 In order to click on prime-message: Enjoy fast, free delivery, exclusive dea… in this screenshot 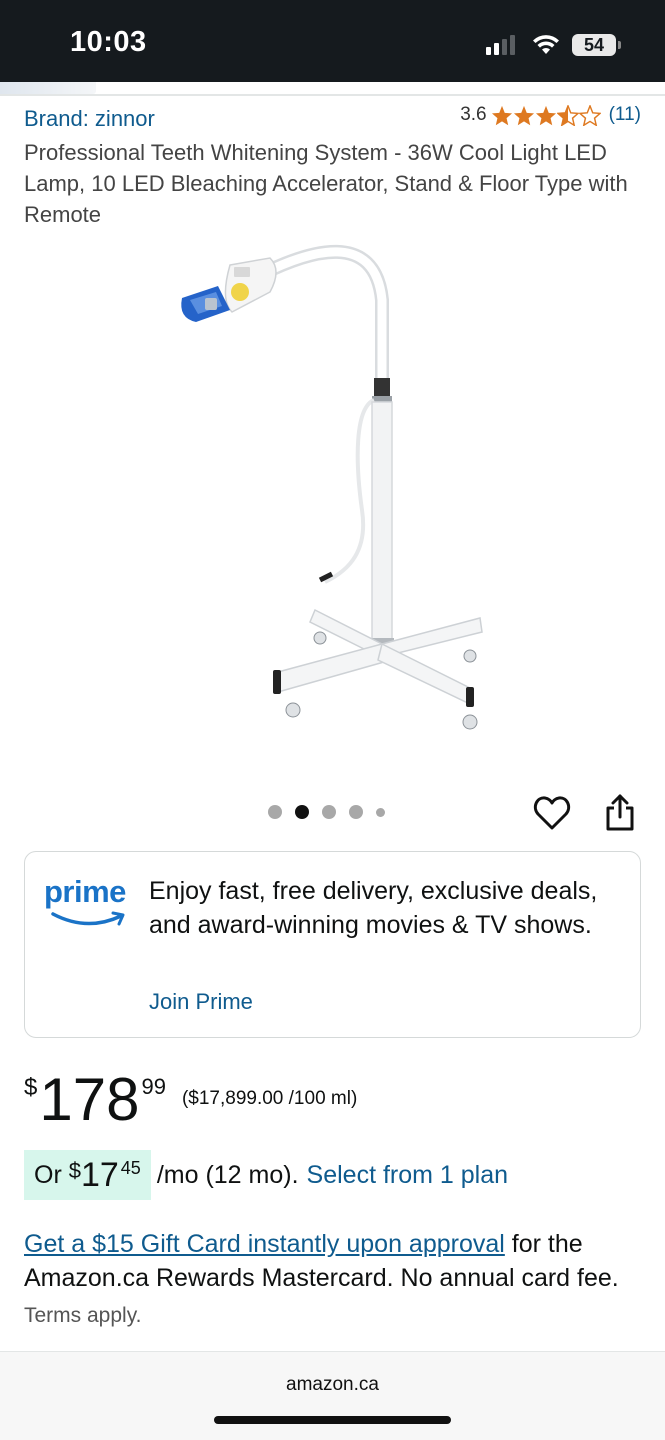, I will do `click(373, 908)`.